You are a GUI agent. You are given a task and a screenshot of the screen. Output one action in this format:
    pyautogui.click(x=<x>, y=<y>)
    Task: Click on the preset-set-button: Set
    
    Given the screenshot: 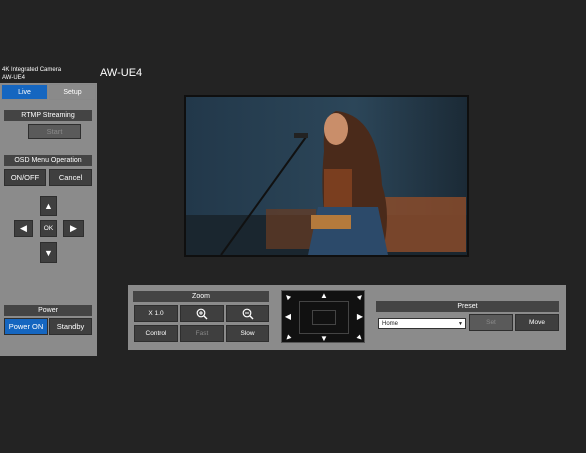 What is the action you would take?
    pyautogui.click(x=491, y=322)
    